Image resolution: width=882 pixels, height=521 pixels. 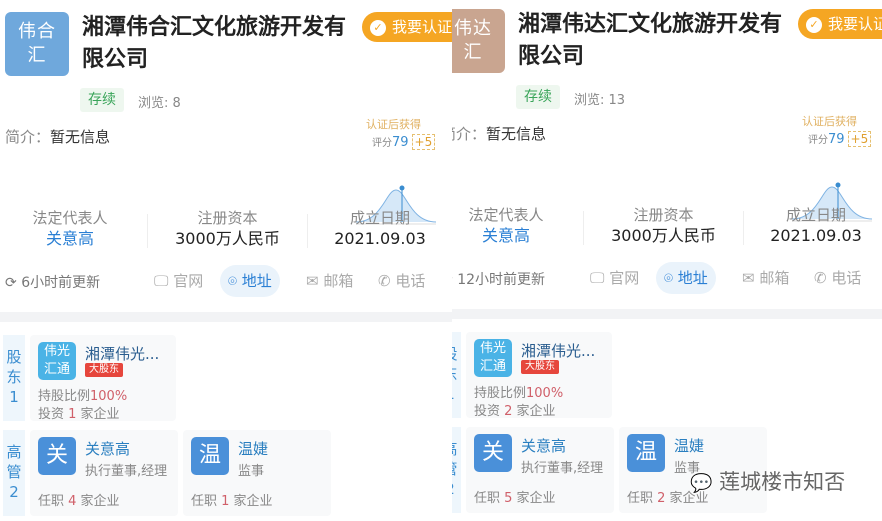 I want to click on intro-value: 暂无信息, so click(x=80, y=137).